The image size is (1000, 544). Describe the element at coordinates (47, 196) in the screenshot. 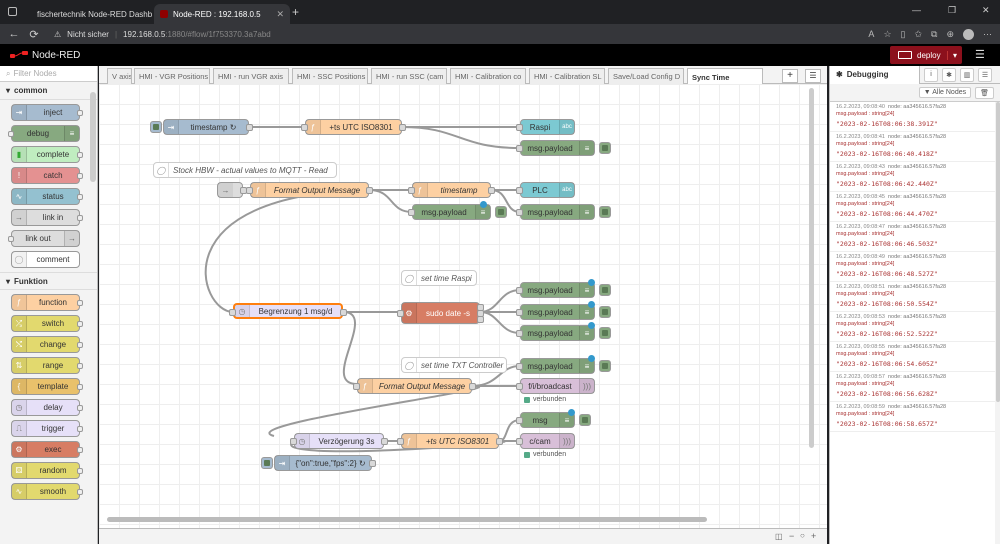

I see `palette-node-status: ∿ status` at that location.